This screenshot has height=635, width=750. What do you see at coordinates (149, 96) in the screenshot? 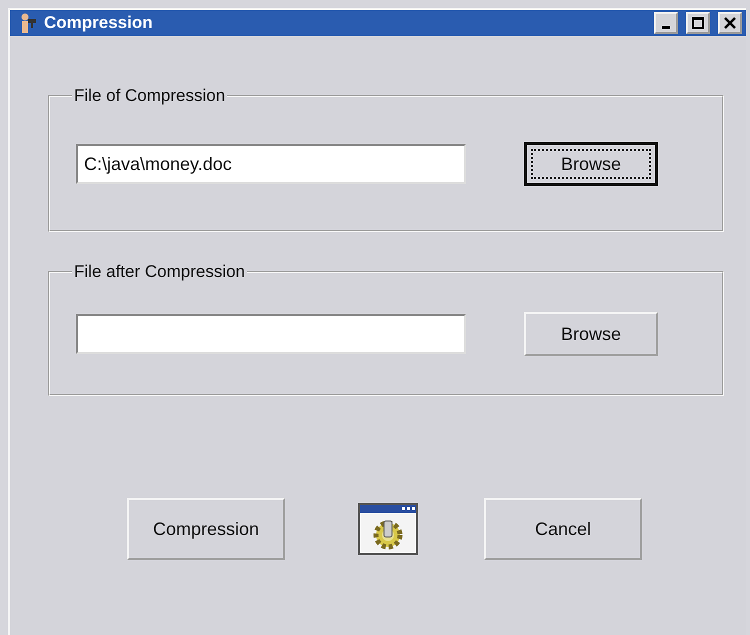
I see `group-label: File of Compression` at bounding box center [149, 96].